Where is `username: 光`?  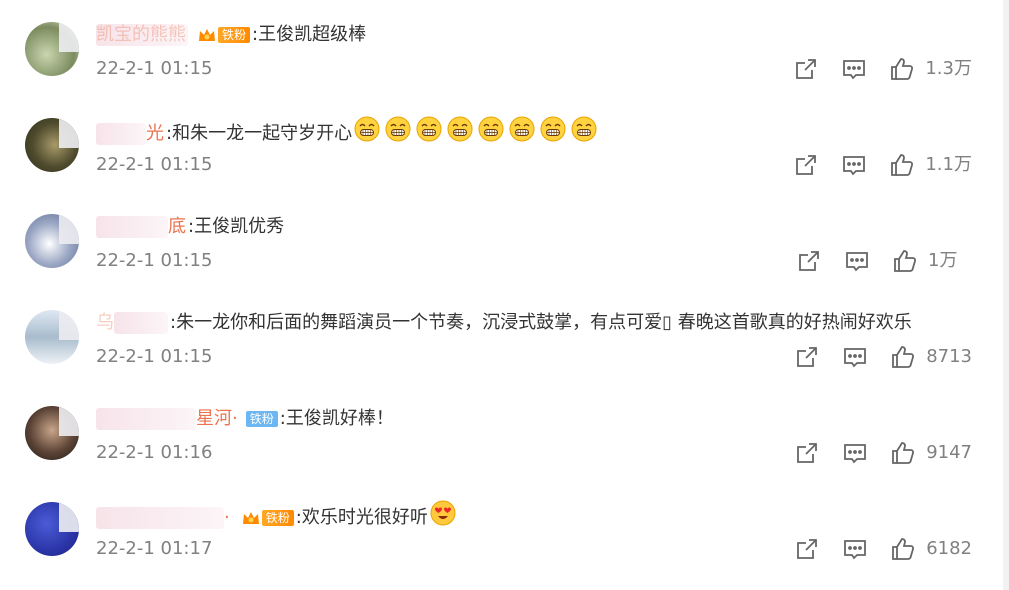 username: 光 is located at coordinates (155, 133).